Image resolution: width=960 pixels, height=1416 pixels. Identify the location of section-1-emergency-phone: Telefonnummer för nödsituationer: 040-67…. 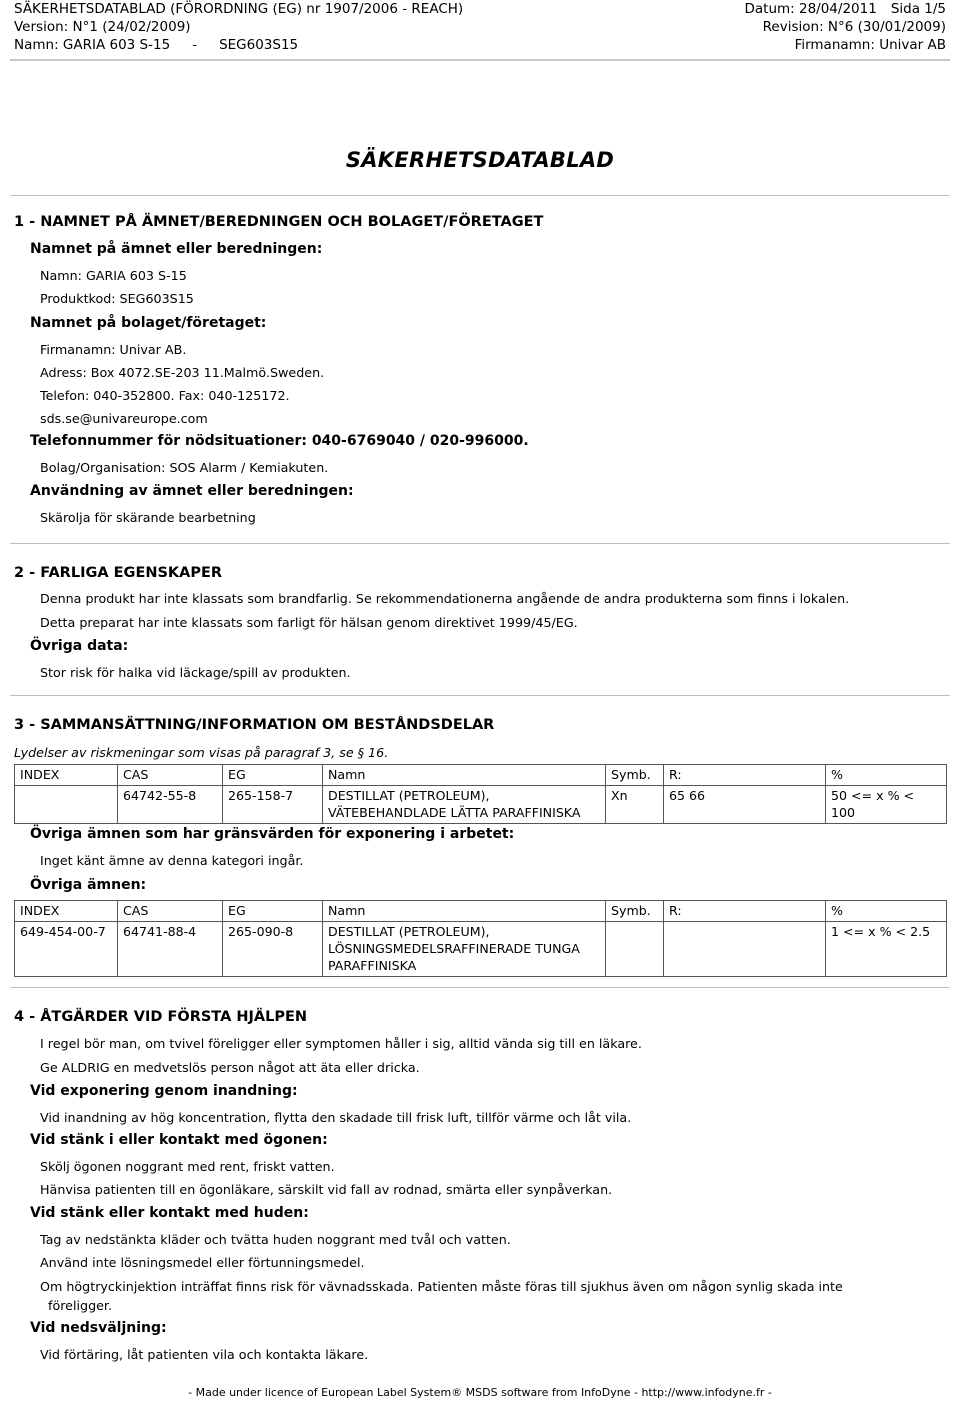
(279, 441).